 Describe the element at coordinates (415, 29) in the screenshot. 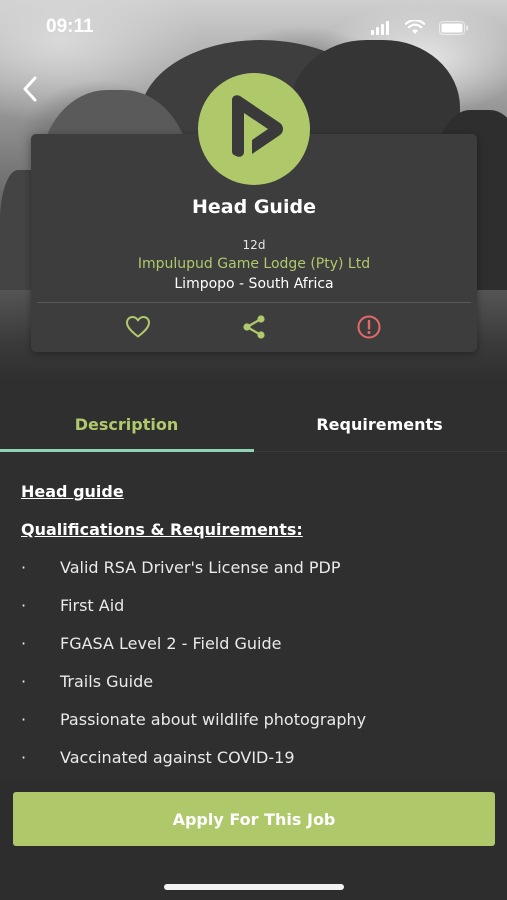

I see `wifi-icon` at that location.